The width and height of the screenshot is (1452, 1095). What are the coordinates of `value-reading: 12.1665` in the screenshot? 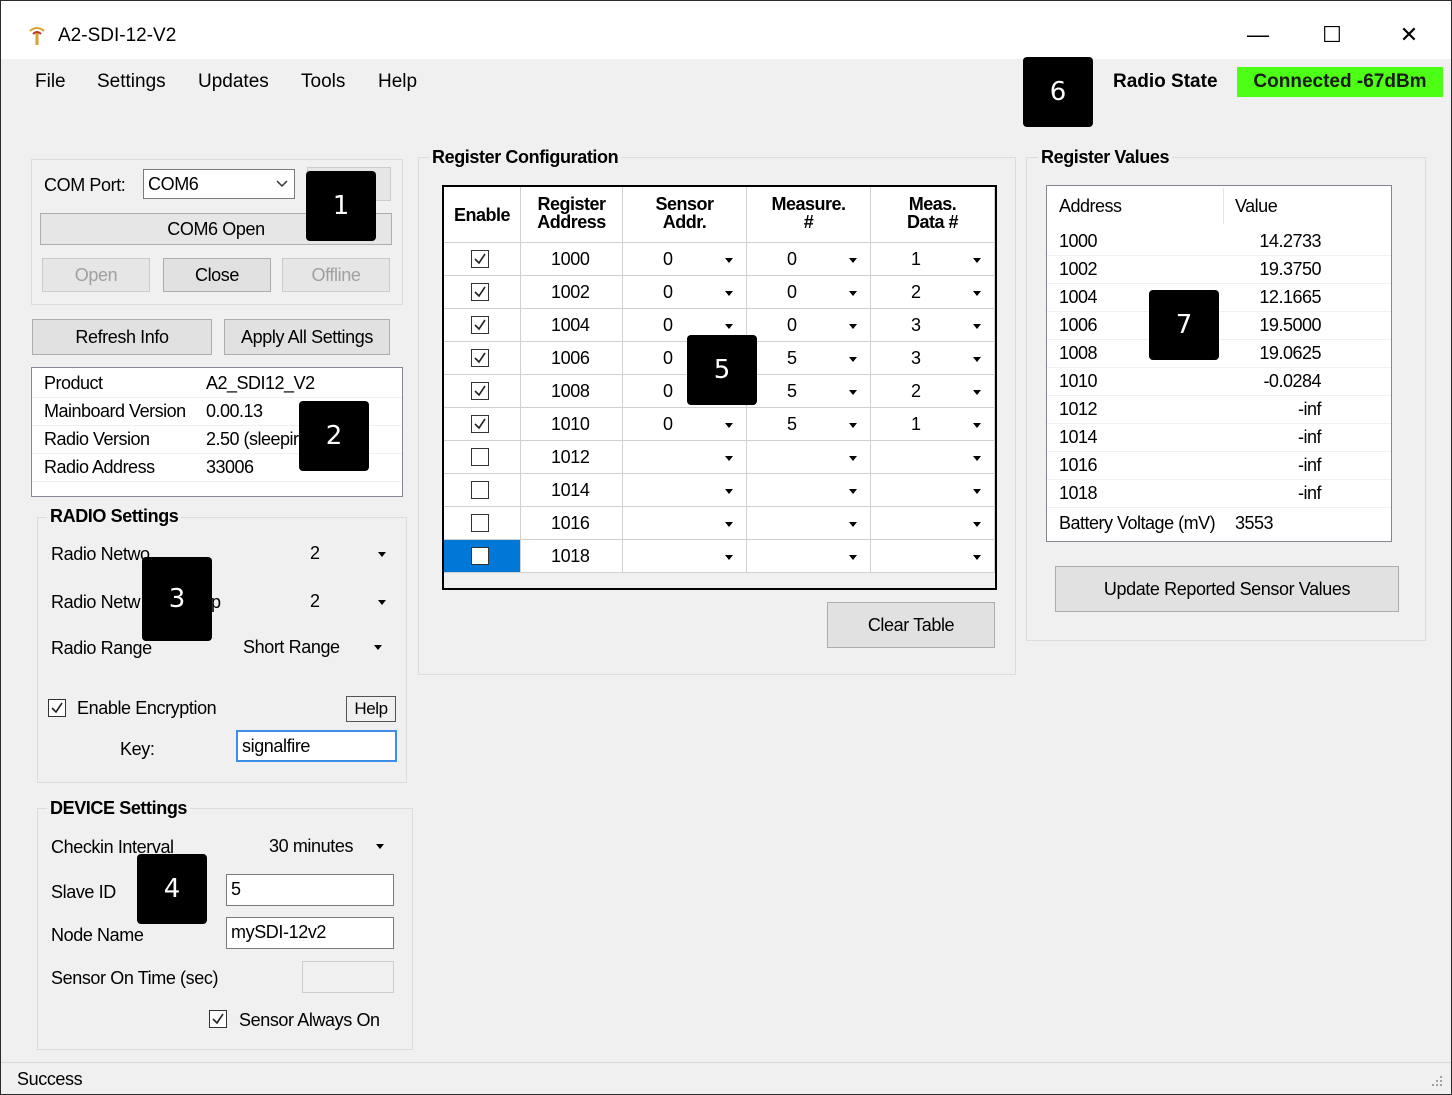 It's located at (1290, 297).